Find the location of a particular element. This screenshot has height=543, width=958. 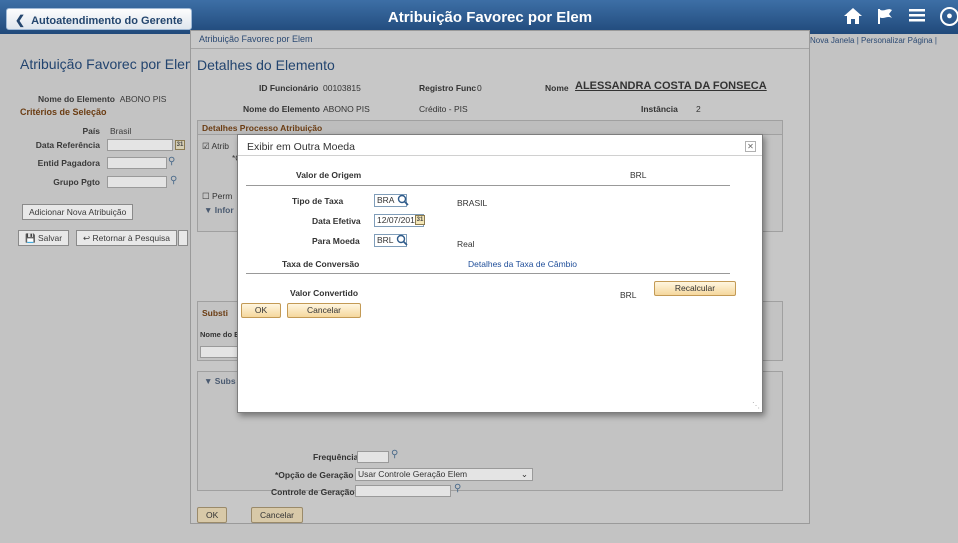

return-icon: ↩ is located at coordinates (87, 238).